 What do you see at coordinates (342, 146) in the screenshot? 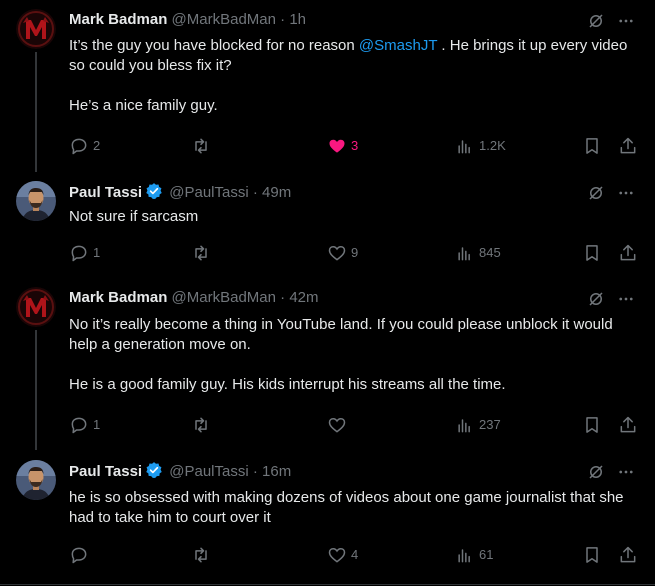
I see `like-button: 3` at bounding box center [342, 146].